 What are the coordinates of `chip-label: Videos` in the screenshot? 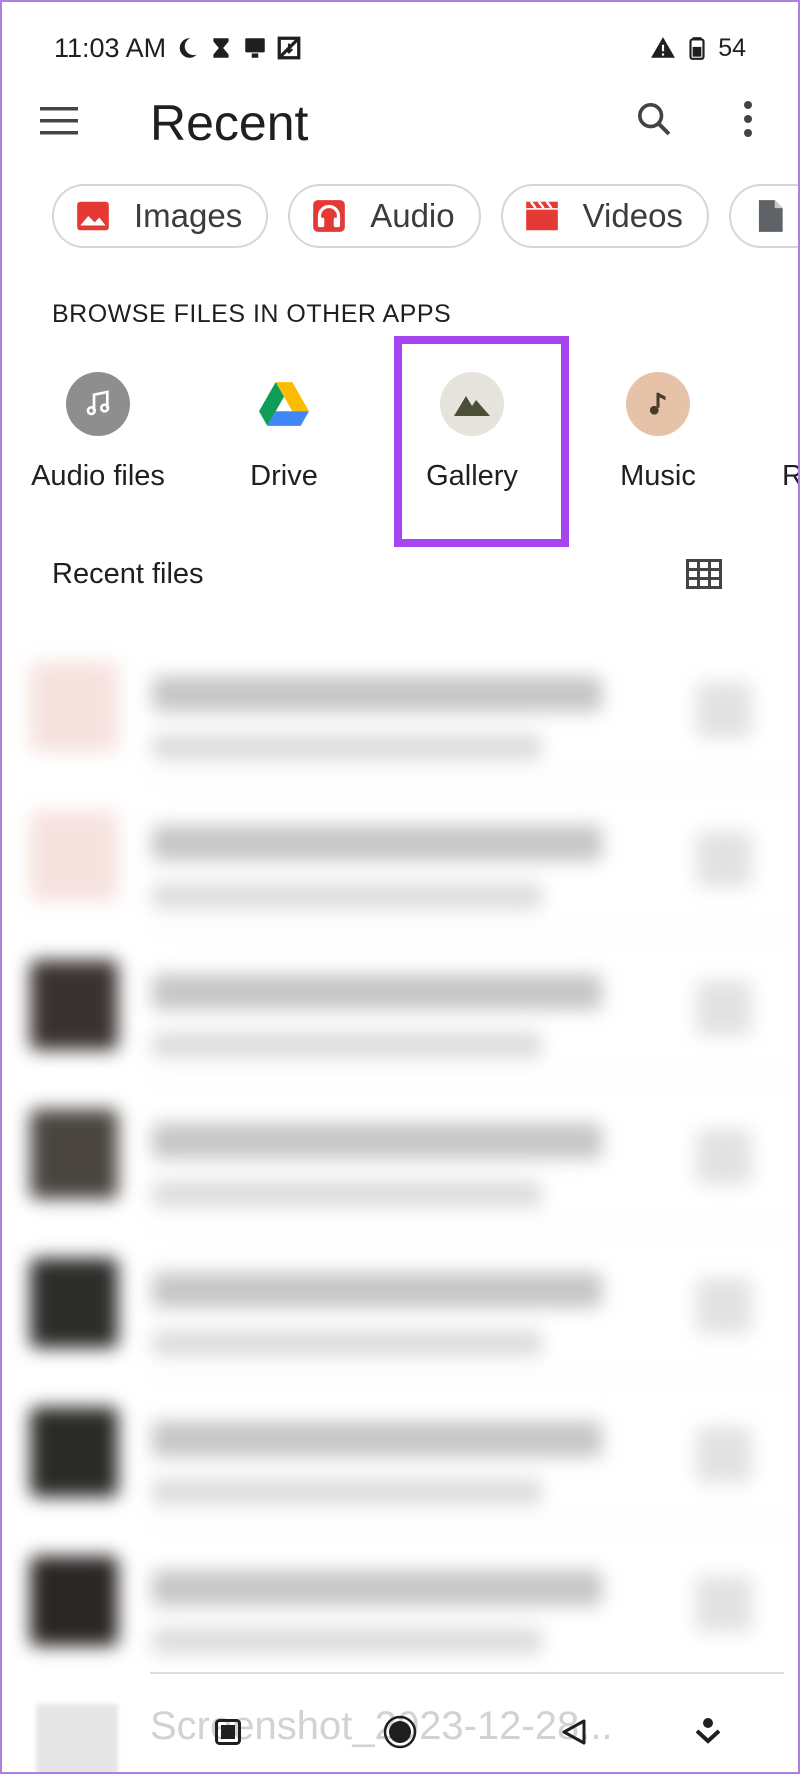 It's located at (632, 215).